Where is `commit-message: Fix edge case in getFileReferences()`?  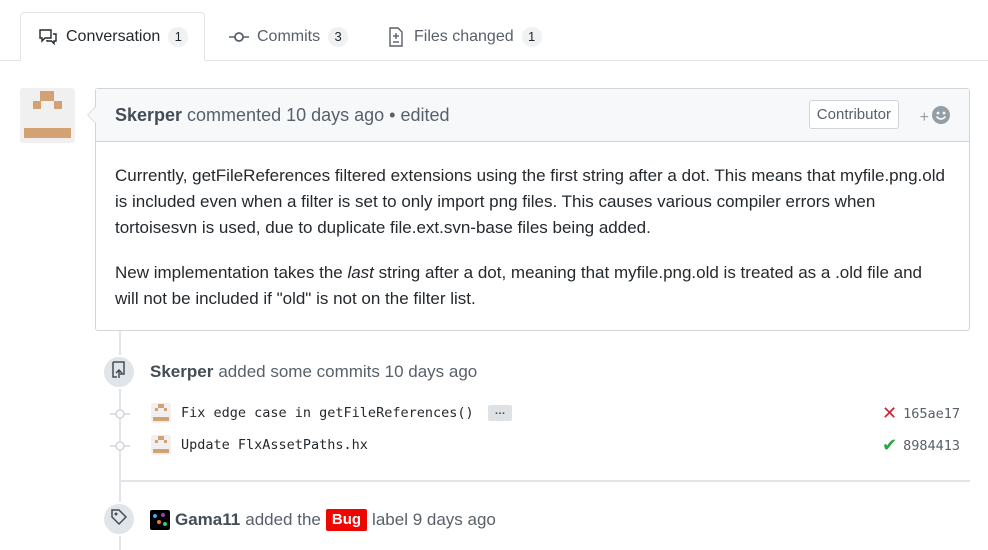 commit-message: Fix edge case in getFileReferences() is located at coordinates (327, 413).